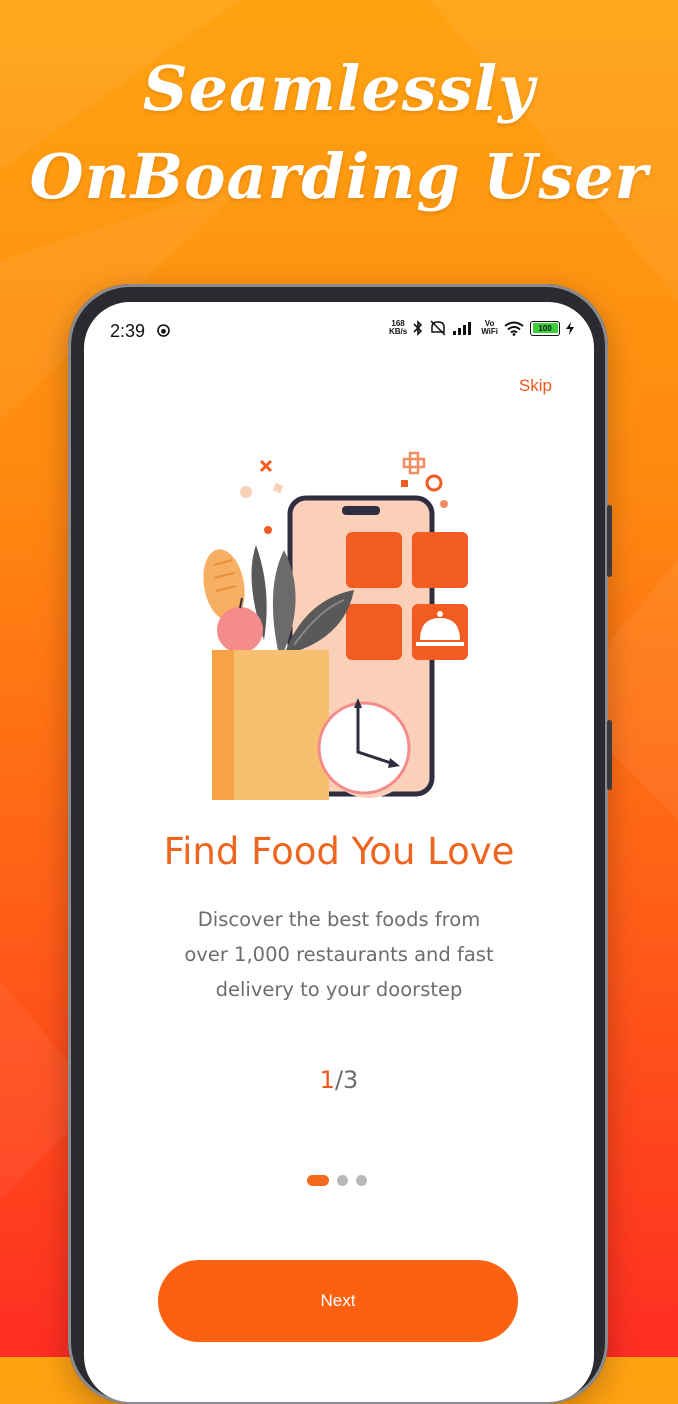 Image resolution: width=678 pixels, height=1404 pixels. I want to click on network-speed-unit: KB/s, so click(398, 331).